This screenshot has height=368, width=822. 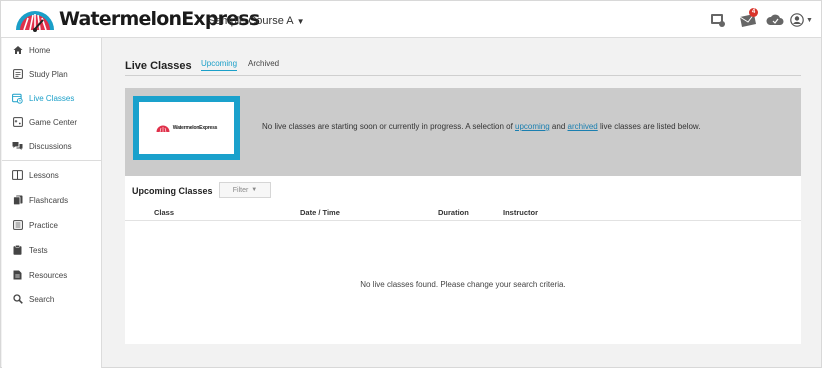 What do you see at coordinates (164, 212) in the screenshot?
I see `column-header-class: Class` at bounding box center [164, 212].